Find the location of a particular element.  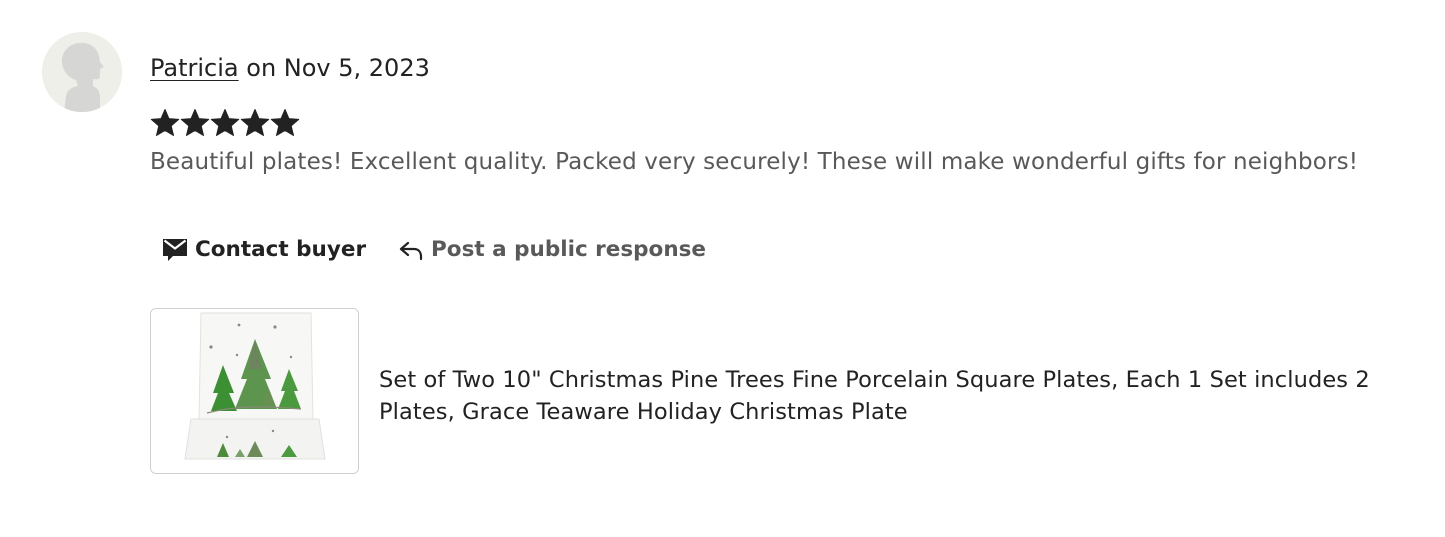

post-public-response-button: Post a public response is located at coordinates (552, 249).